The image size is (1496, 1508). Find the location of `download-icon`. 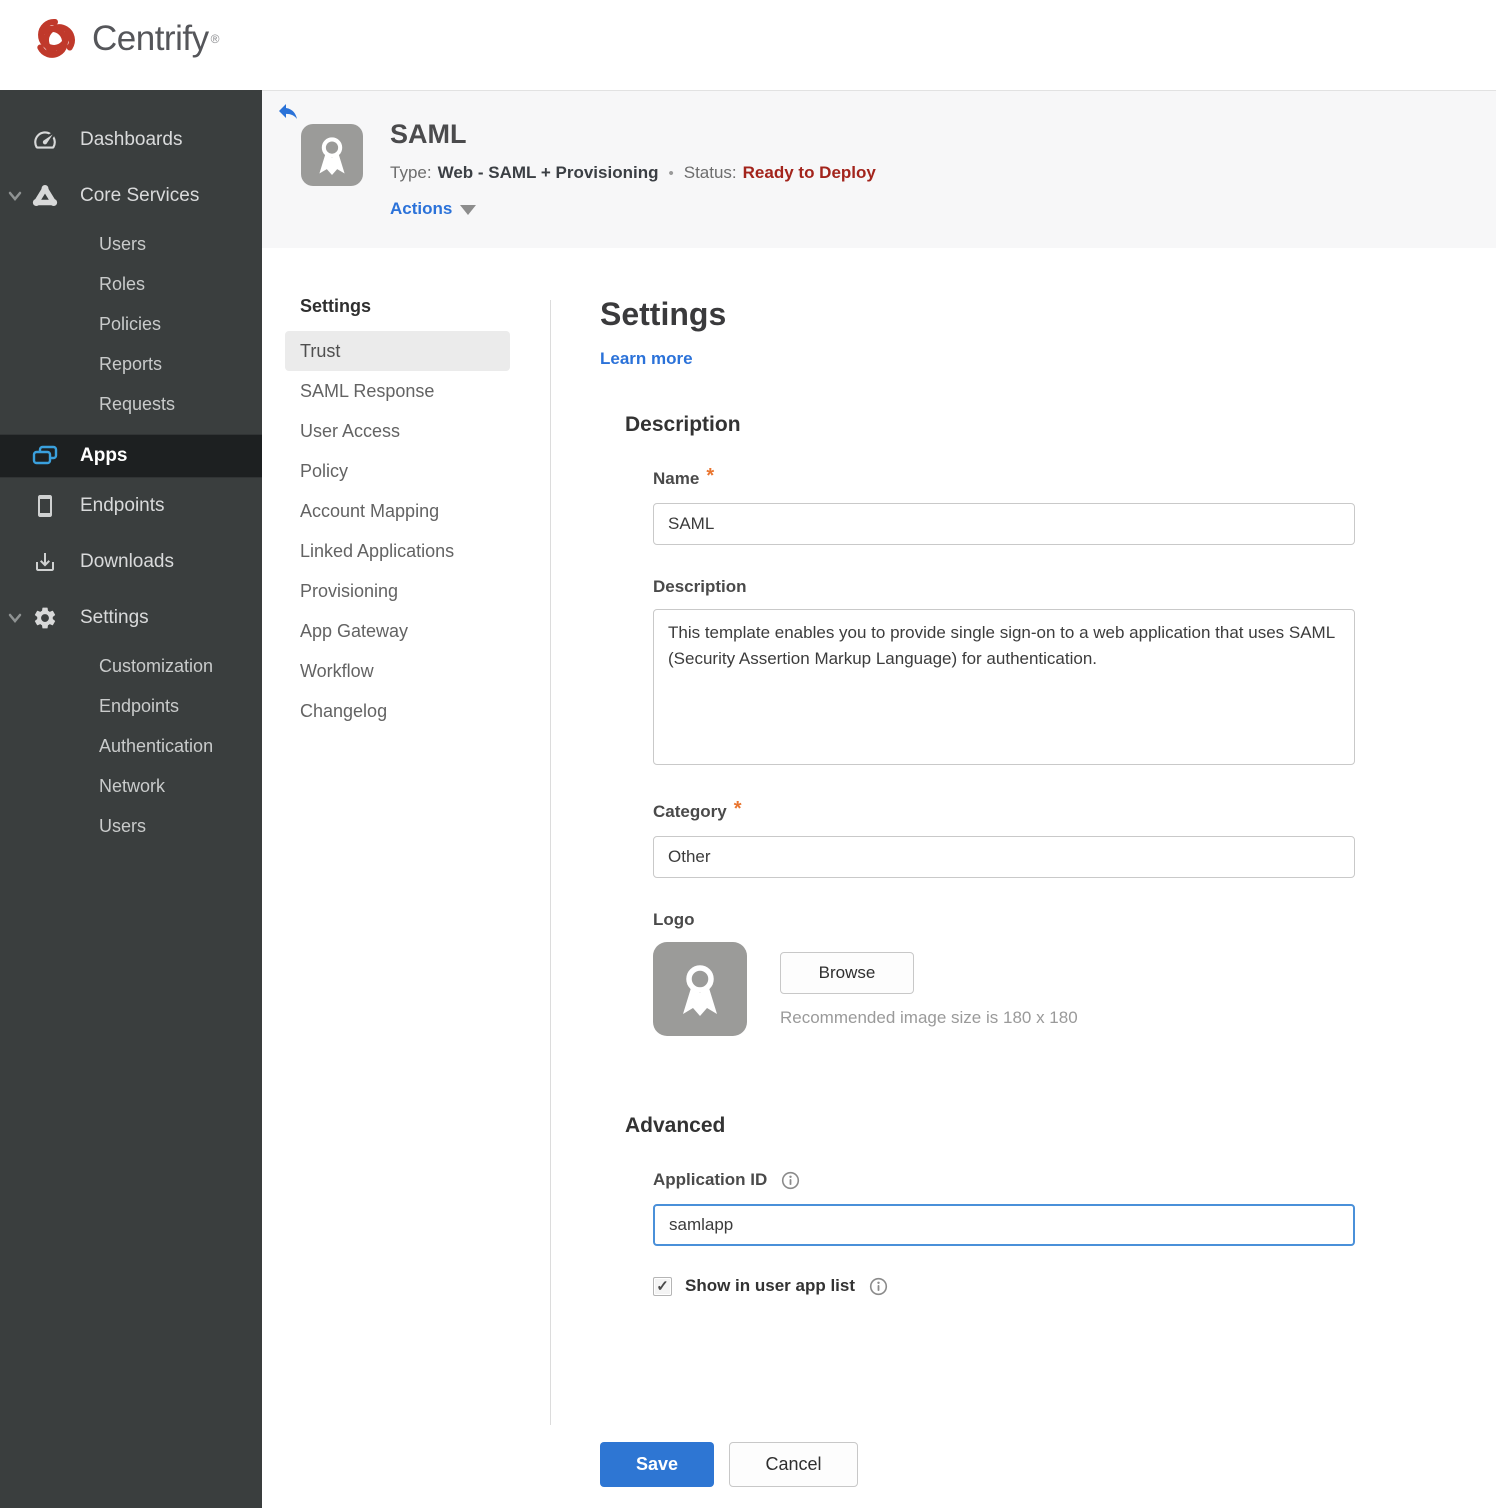

download-icon is located at coordinates (45, 562).